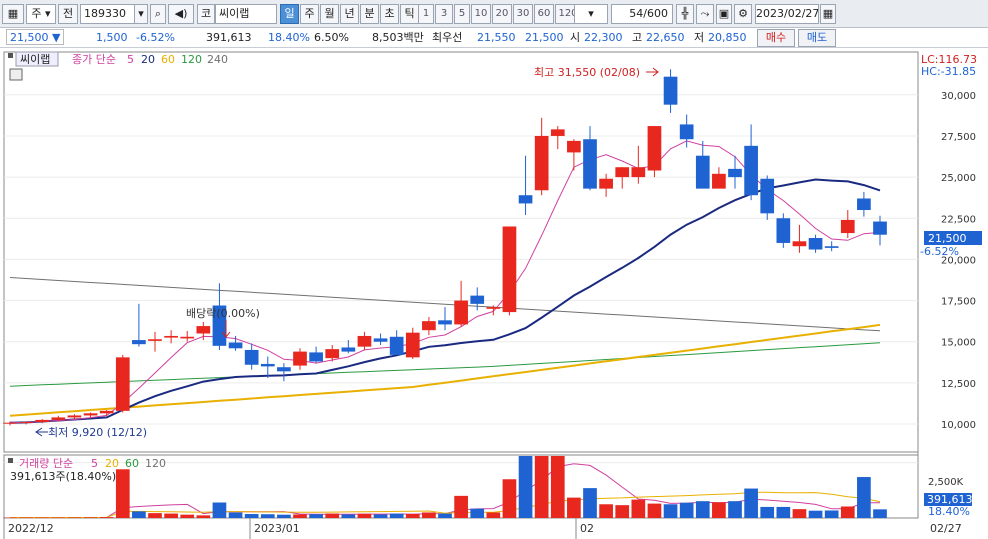 The width and height of the screenshot is (988, 539). I want to click on save-icon: ▣, so click(724, 14).